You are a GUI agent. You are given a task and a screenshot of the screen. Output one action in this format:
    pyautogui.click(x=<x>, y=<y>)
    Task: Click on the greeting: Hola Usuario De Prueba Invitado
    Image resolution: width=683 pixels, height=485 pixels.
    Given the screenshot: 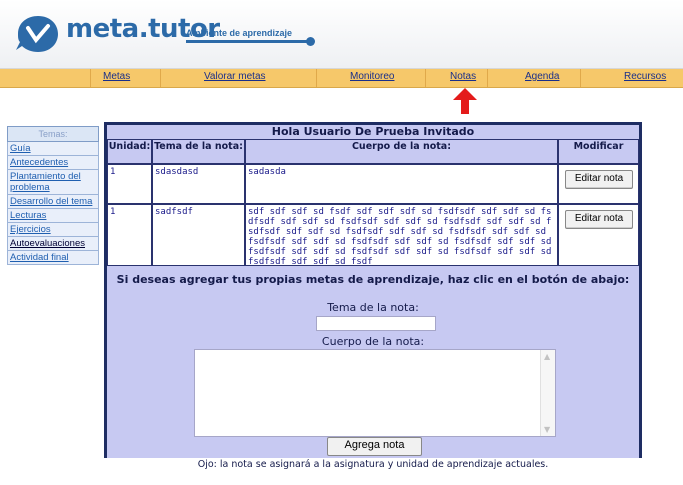 What is the action you would take?
    pyautogui.click(x=373, y=131)
    